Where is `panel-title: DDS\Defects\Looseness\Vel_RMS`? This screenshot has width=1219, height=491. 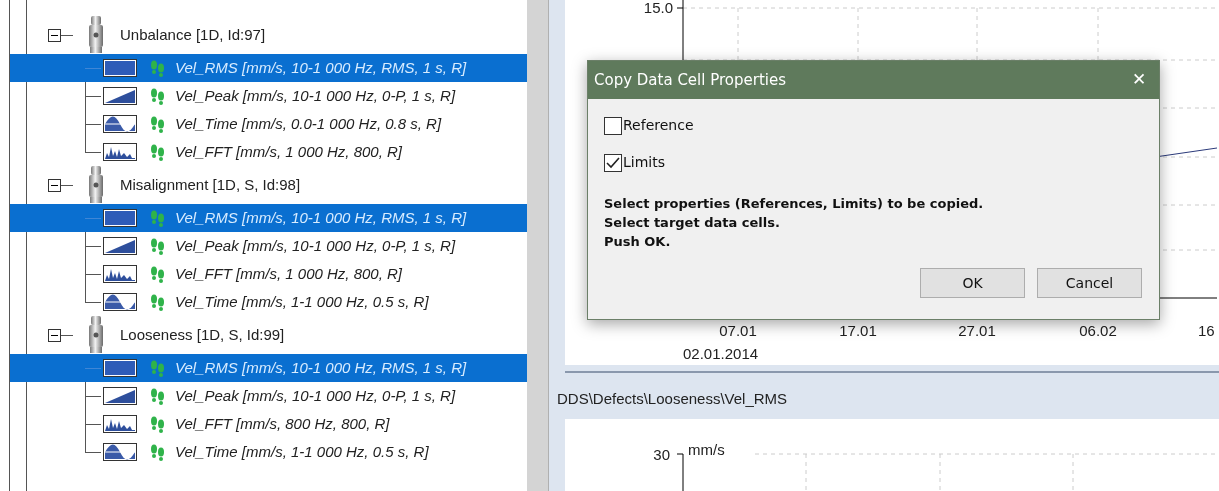
panel-title: DDS\Defects\Looseness\Vel_RMS is located at coordinates (672, 398).